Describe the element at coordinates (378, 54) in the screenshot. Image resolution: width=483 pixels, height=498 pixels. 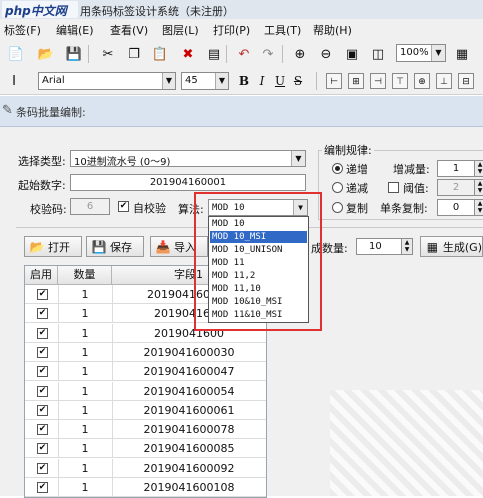
I see `actual-size-icon: ◫` at that location.